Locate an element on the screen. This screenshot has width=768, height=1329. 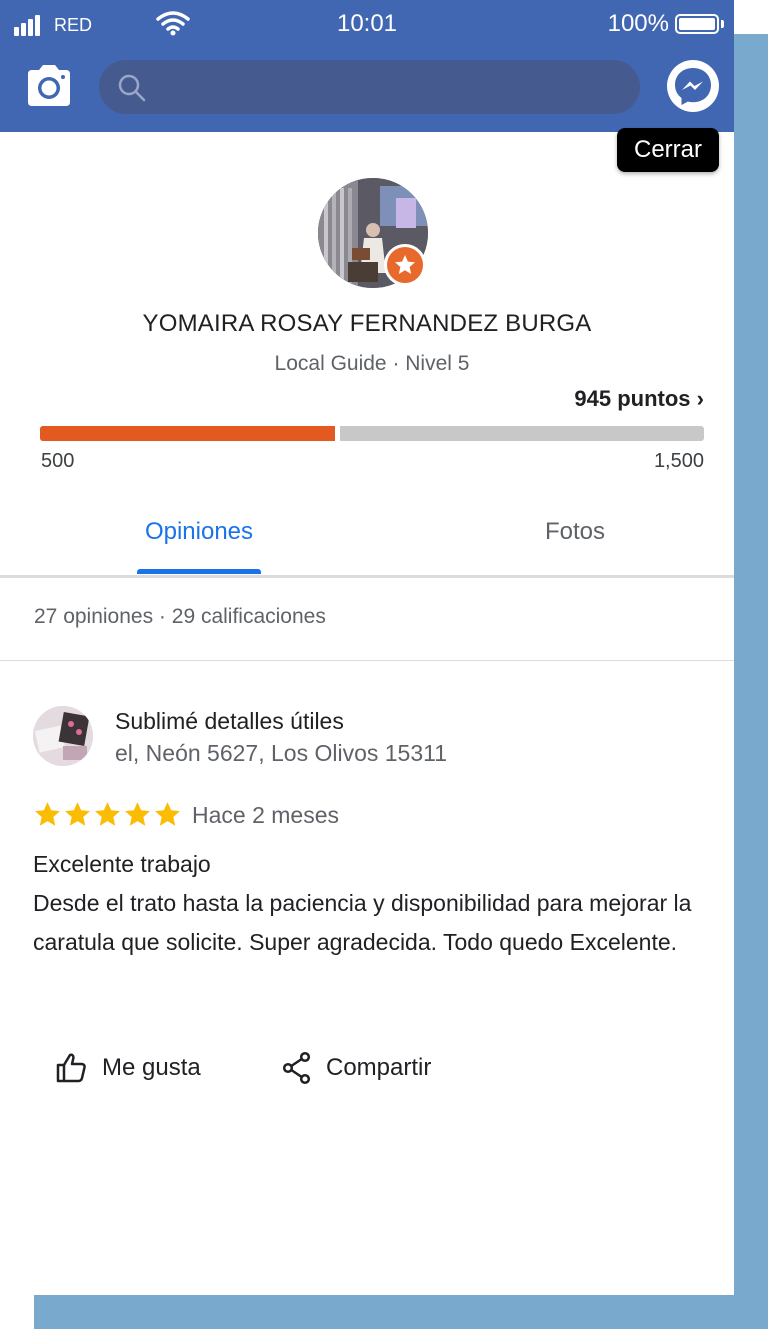
chevron-right-icon: › is located at coordinates (700, 398).